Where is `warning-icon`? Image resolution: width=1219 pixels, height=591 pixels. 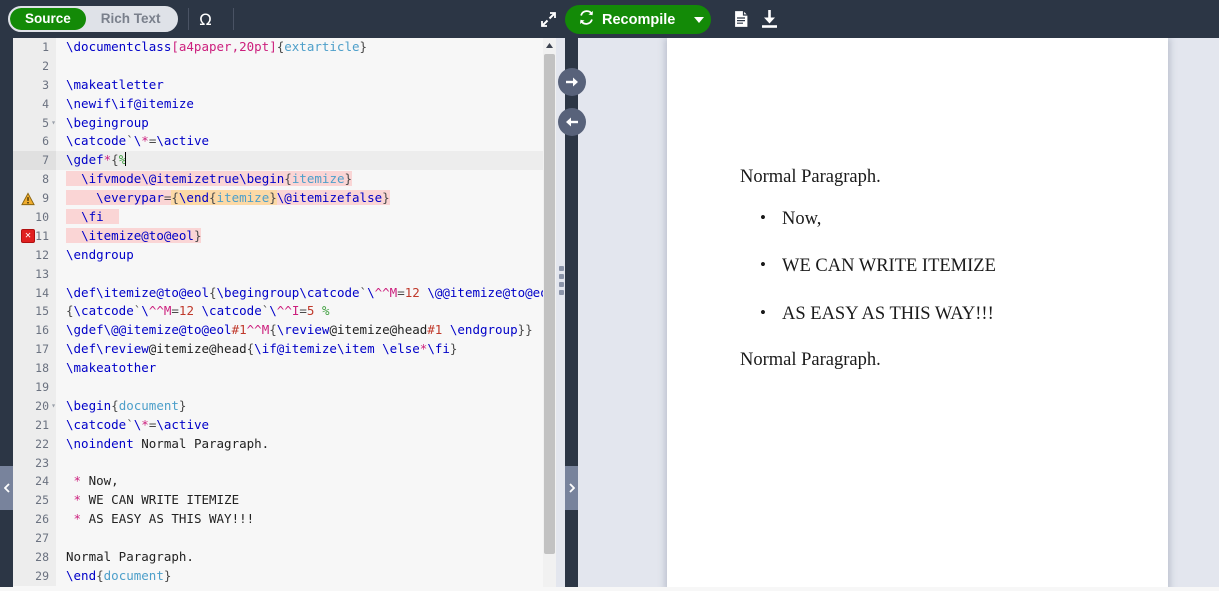
warning-icon is located at coordinates (28, 199).